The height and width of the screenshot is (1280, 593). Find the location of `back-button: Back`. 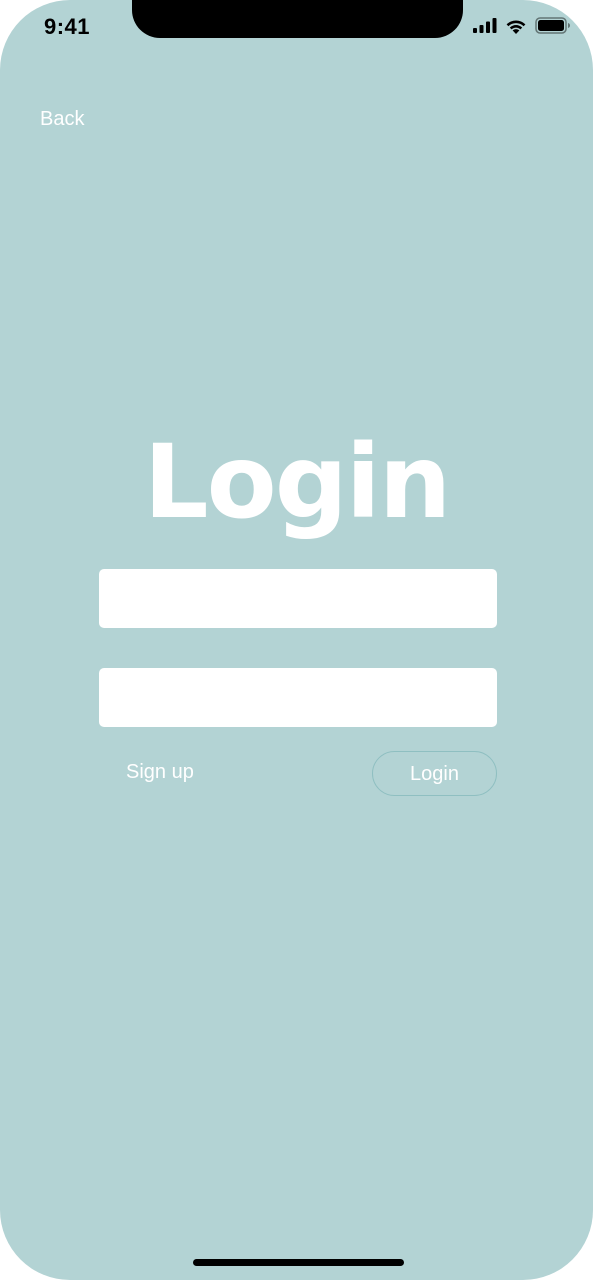

back-button: Back is located at coordinates (62, 119).